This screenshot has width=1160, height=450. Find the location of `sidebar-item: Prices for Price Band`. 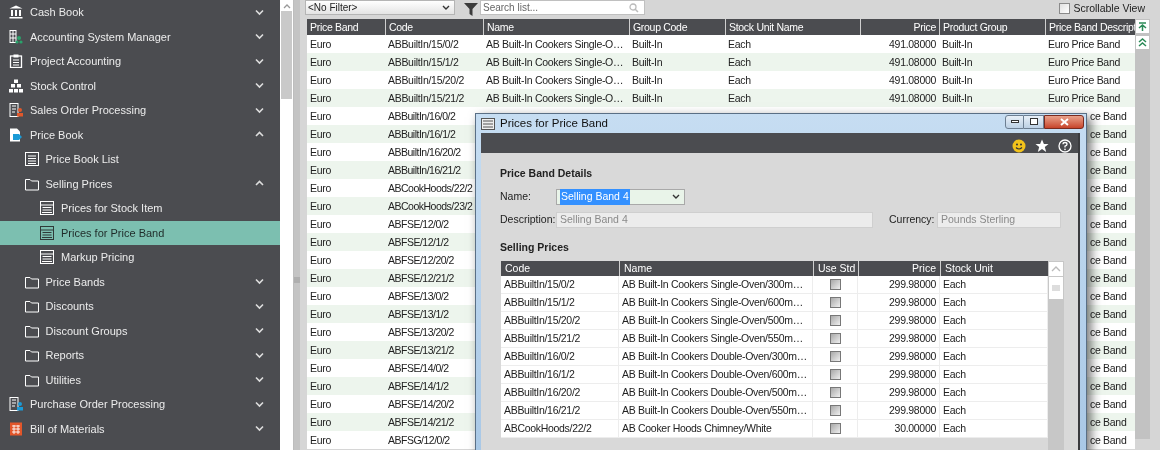

sidebar-item: Prices for Price Band is located at coordinates (140, 232).